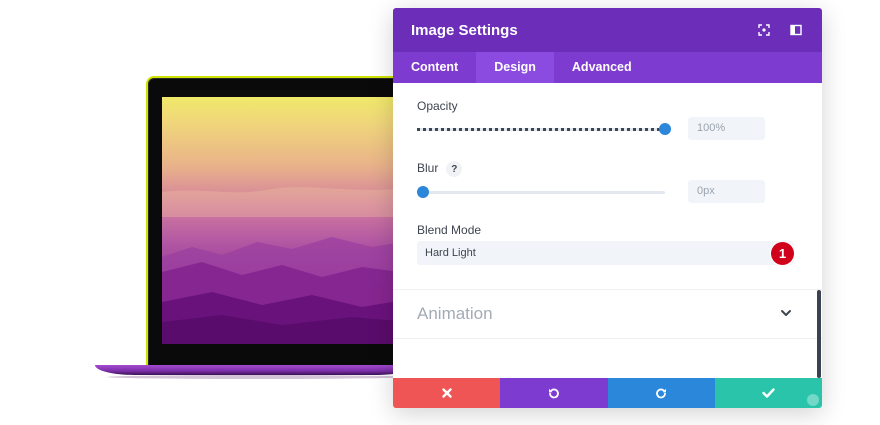 The image size is (880, 425). Describe the element at coordinates (541, 129) in the screenshot. I see `opacity-track-fill` at that location.